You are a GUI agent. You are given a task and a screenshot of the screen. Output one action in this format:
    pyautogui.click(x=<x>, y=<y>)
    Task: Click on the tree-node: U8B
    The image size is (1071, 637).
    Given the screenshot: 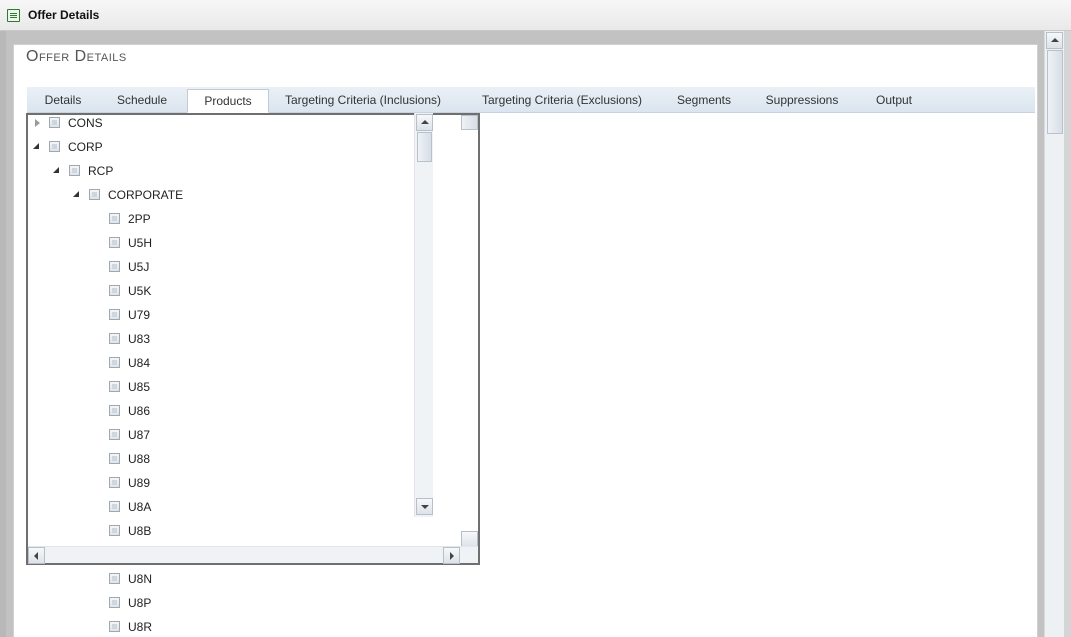 What is the action you would take?
    pyautogui.click(x=240, y=531)
    